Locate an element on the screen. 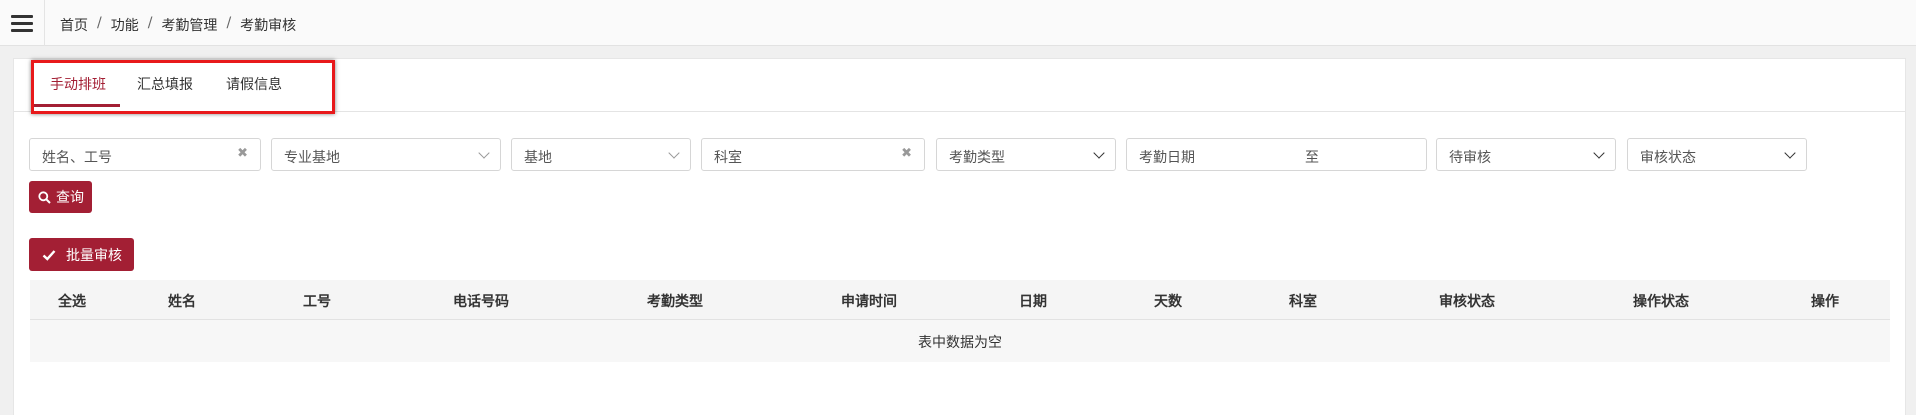 The width and height of the screenshot is (1916, 415). batch-review-button-label: 批量审核 is located at coordinates (94, 255).